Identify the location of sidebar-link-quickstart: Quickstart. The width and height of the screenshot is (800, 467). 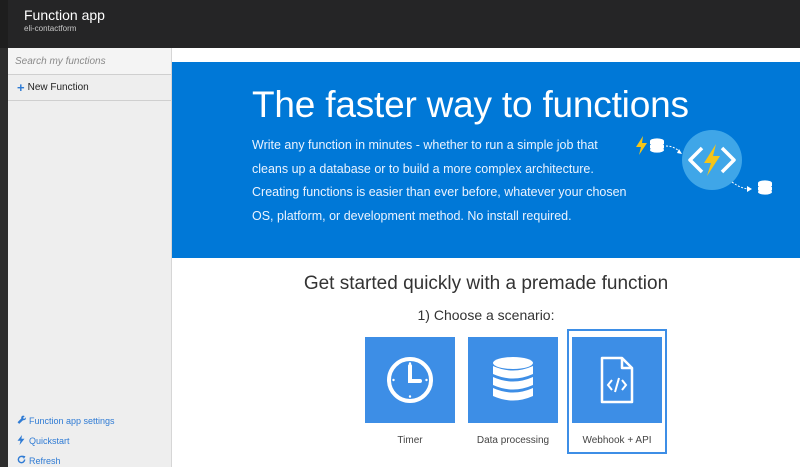
(43, 441).